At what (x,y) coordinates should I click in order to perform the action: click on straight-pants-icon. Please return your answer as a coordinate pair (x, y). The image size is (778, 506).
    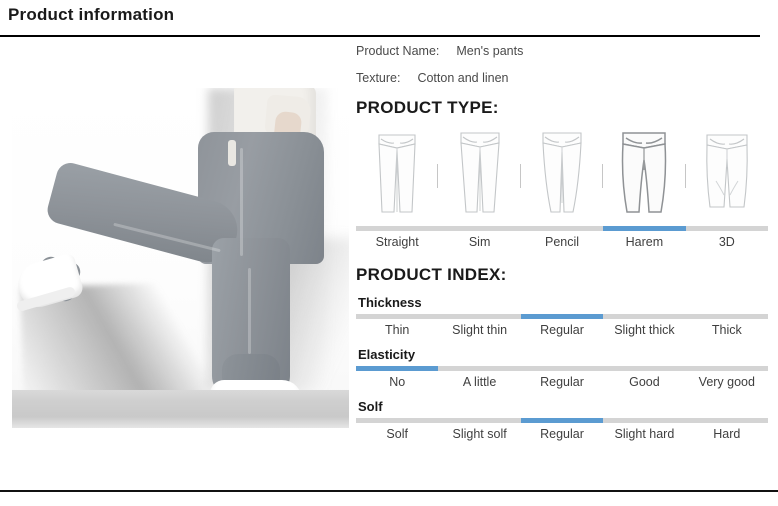
    Looking at the image, I should click on (397, 173).